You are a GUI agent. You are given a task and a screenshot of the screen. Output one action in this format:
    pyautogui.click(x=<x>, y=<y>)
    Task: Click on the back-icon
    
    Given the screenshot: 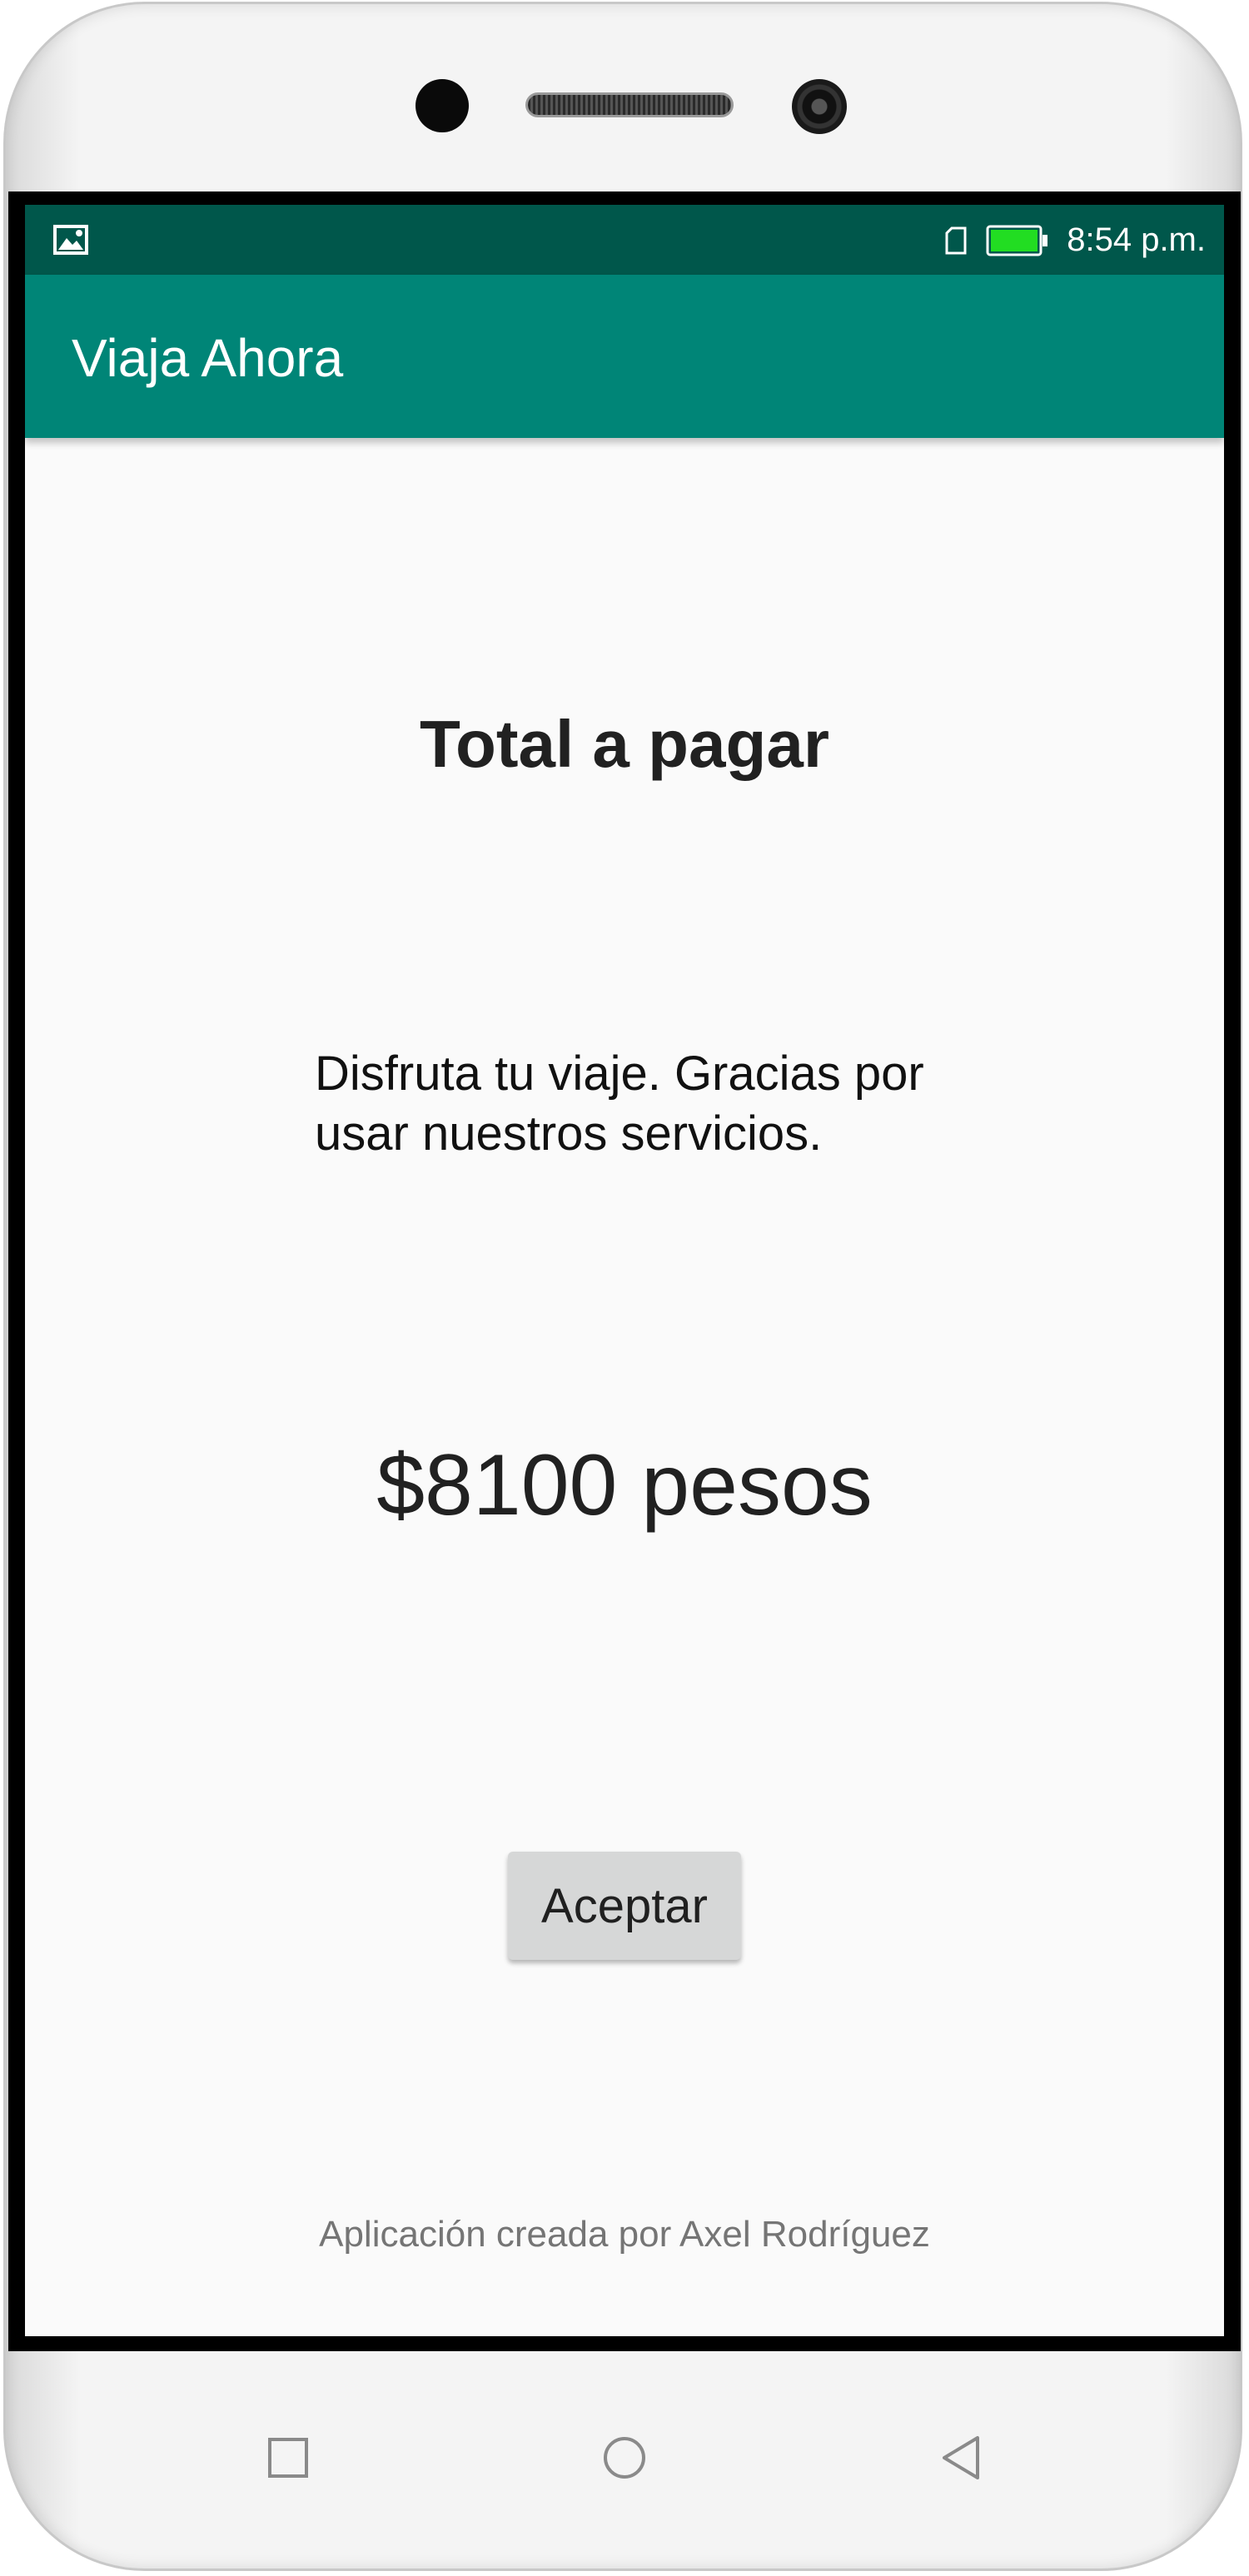 What is the action you would take?
    pyautogui.click(x=963, y=2458)
    